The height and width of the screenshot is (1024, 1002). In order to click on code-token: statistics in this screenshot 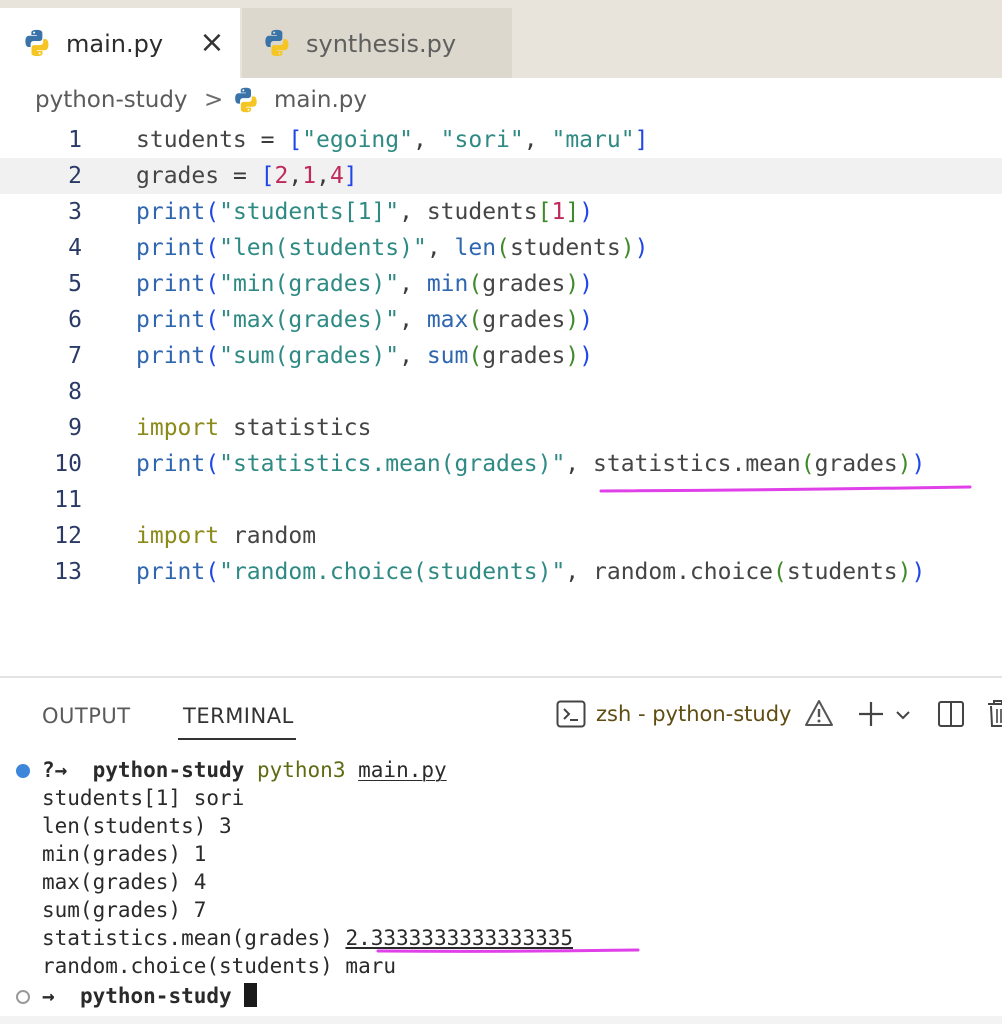, I will do `click(302, 428)`.